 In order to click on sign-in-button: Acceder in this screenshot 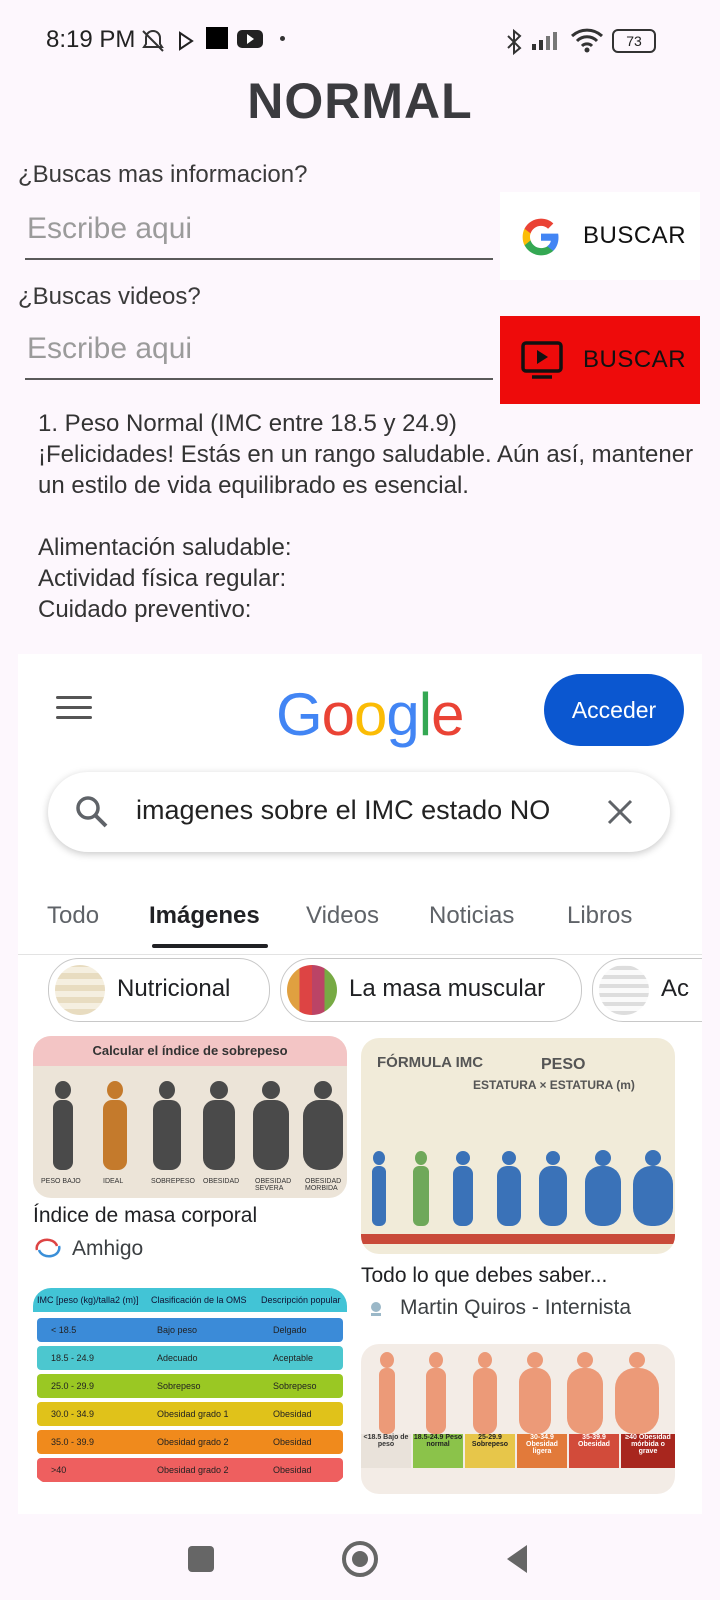, I will do `click(614, 710)`.